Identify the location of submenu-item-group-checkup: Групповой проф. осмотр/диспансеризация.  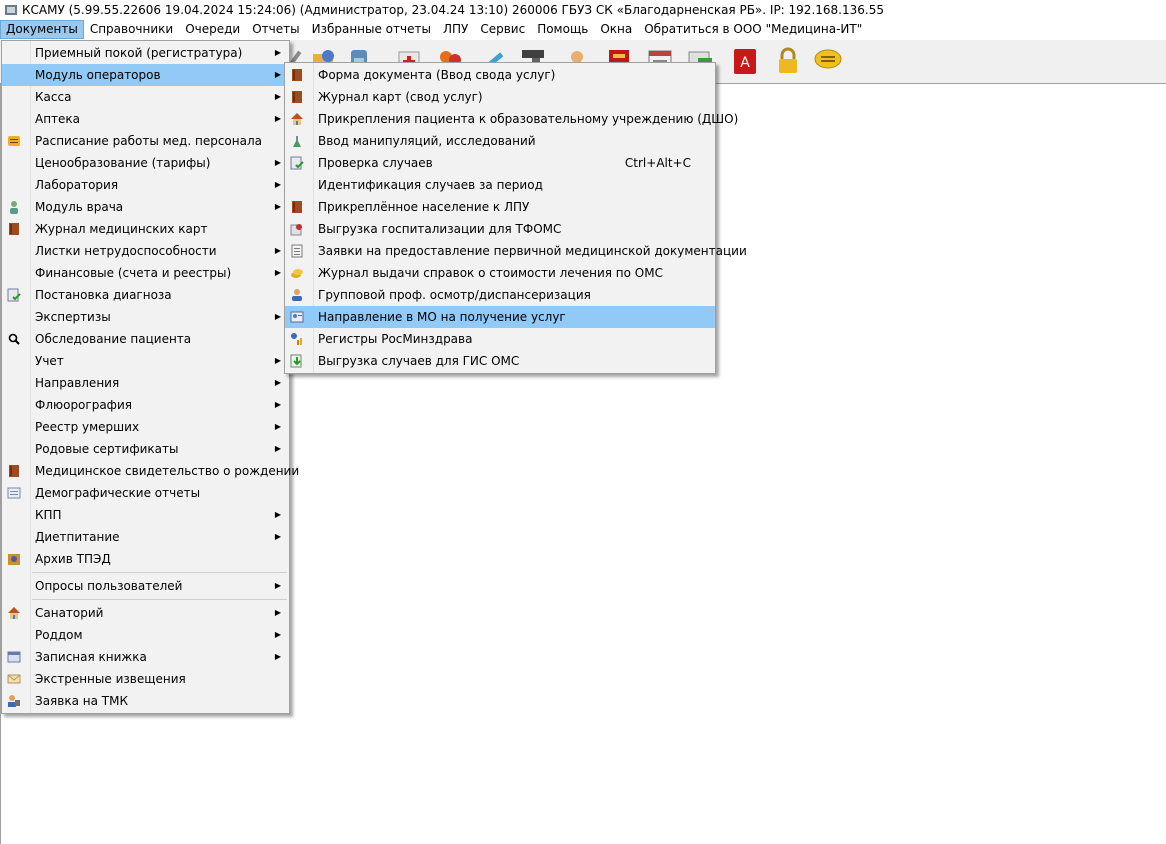
(500, 295).